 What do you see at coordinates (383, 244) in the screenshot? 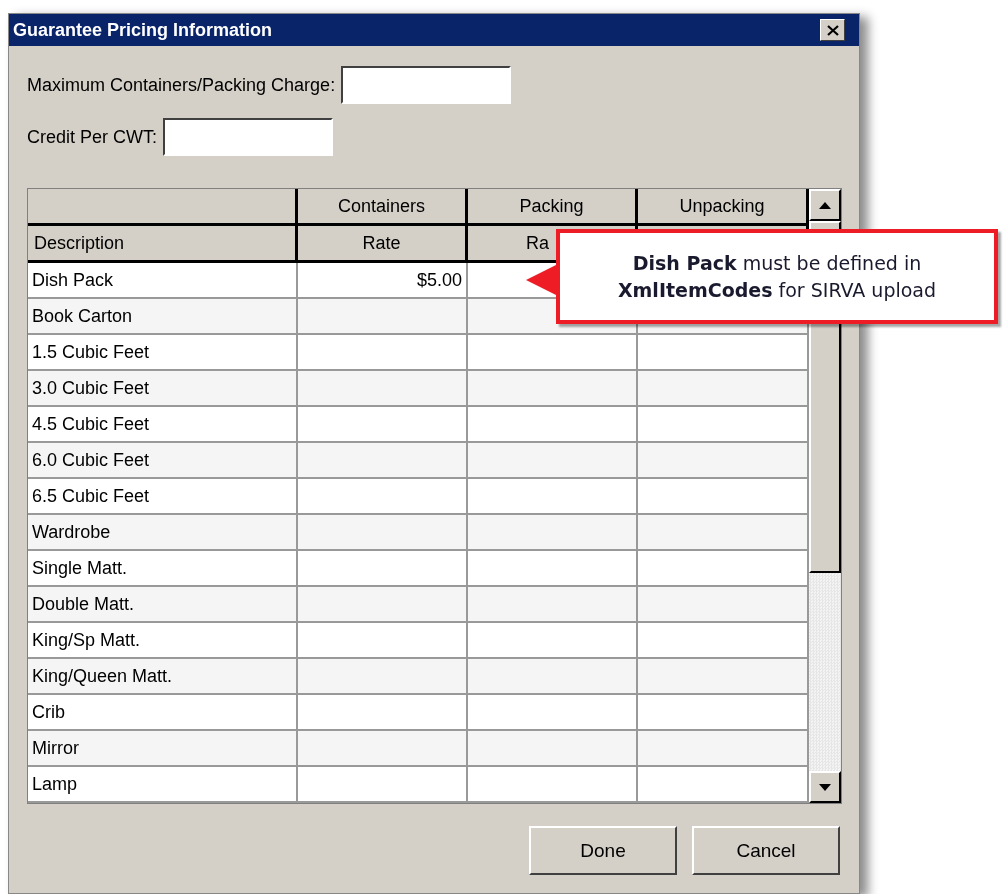
I see `column-header: Rate` at bounding box center [383, 244].